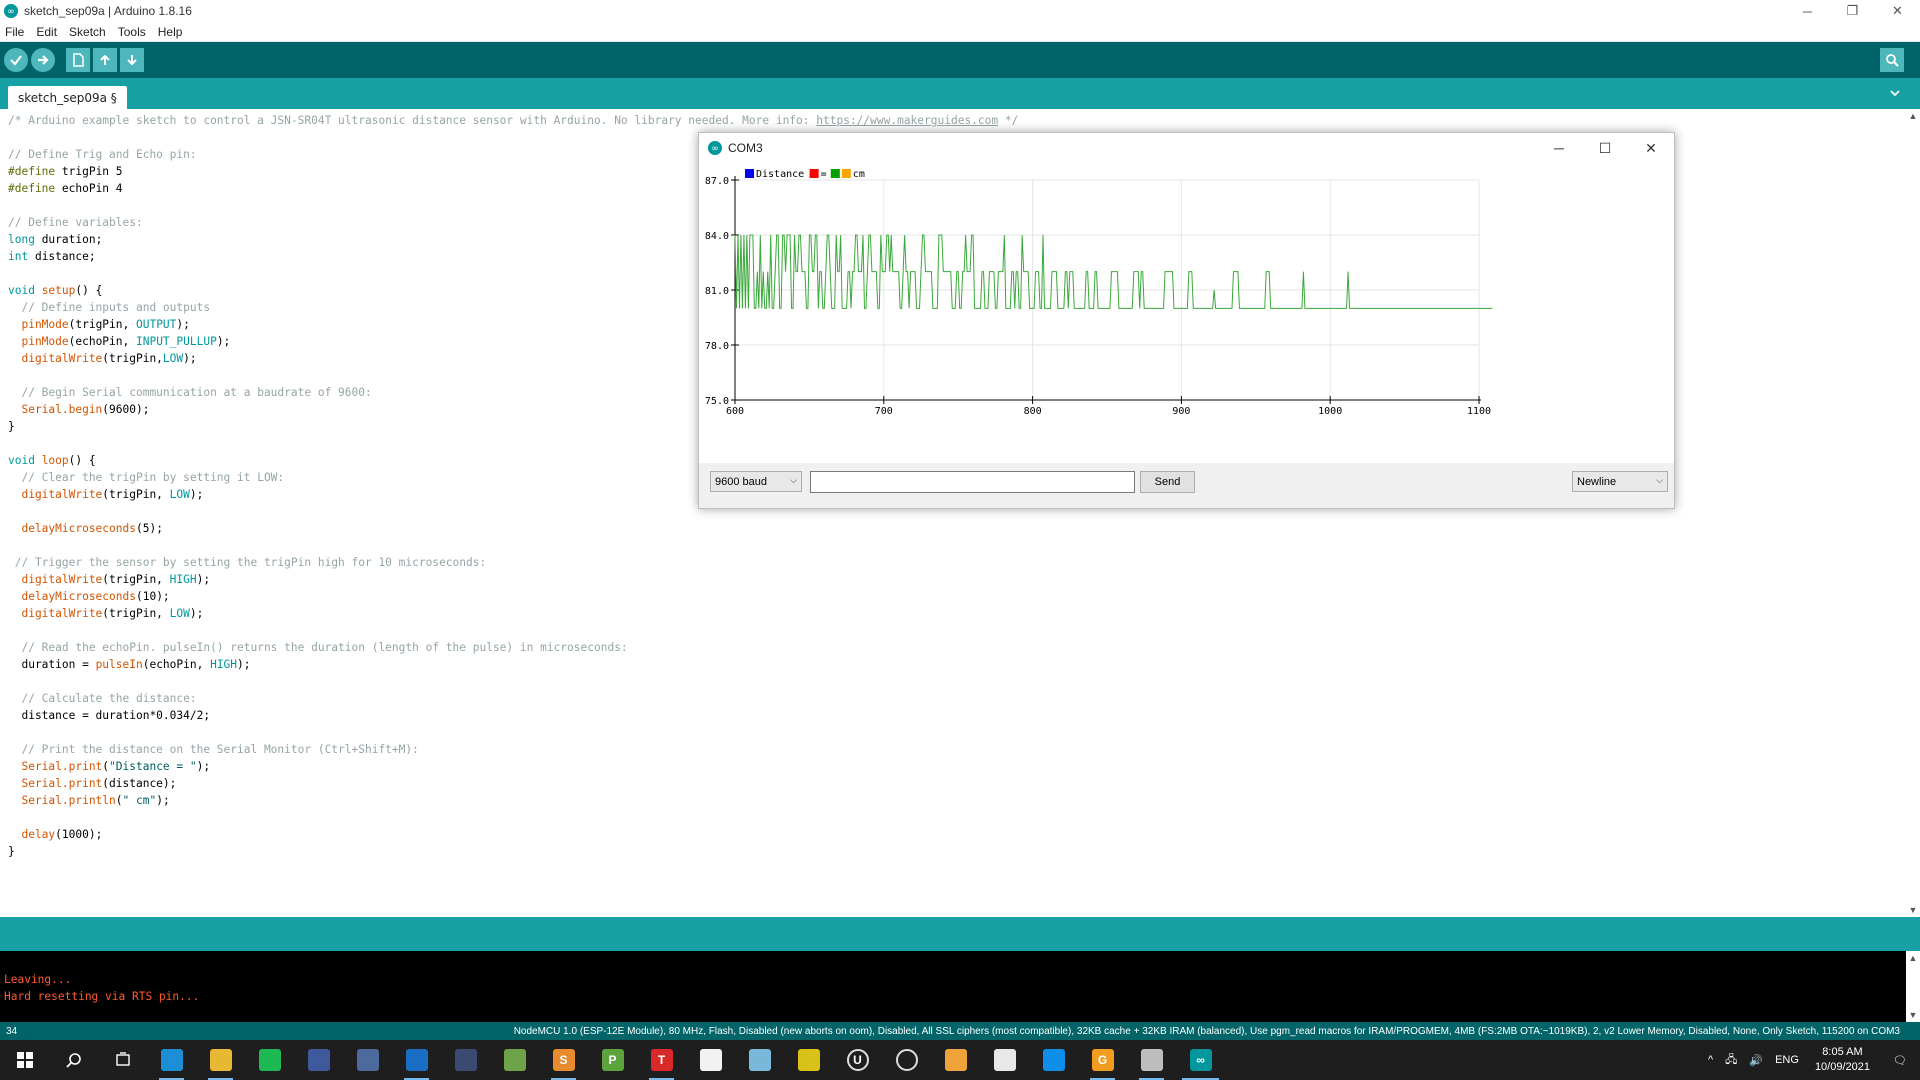 The image size is (1920, 1080). What do you see at coordinates (1167, 482) in the screenshot?
I see `send-button: Send` at bounding box center [1167, 482].